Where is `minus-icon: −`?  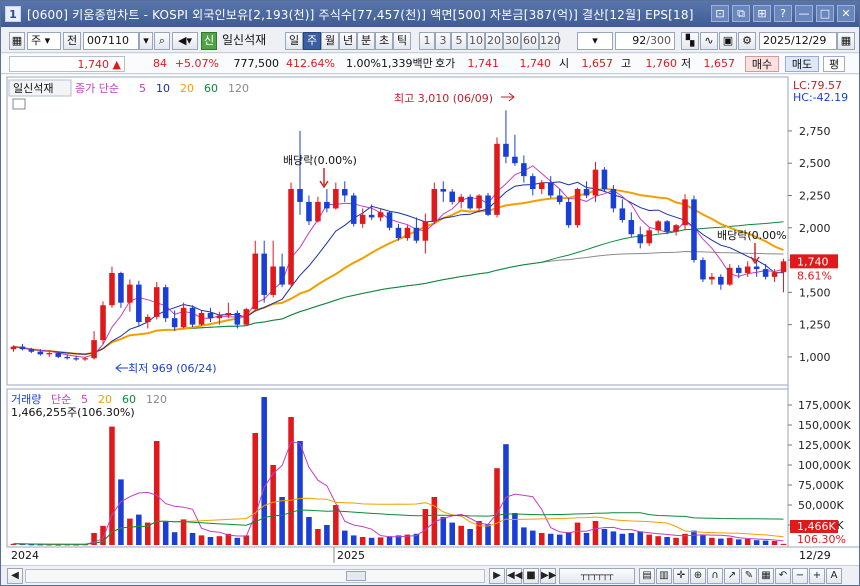 minus-icon: − is located at coordinates (800, 576).